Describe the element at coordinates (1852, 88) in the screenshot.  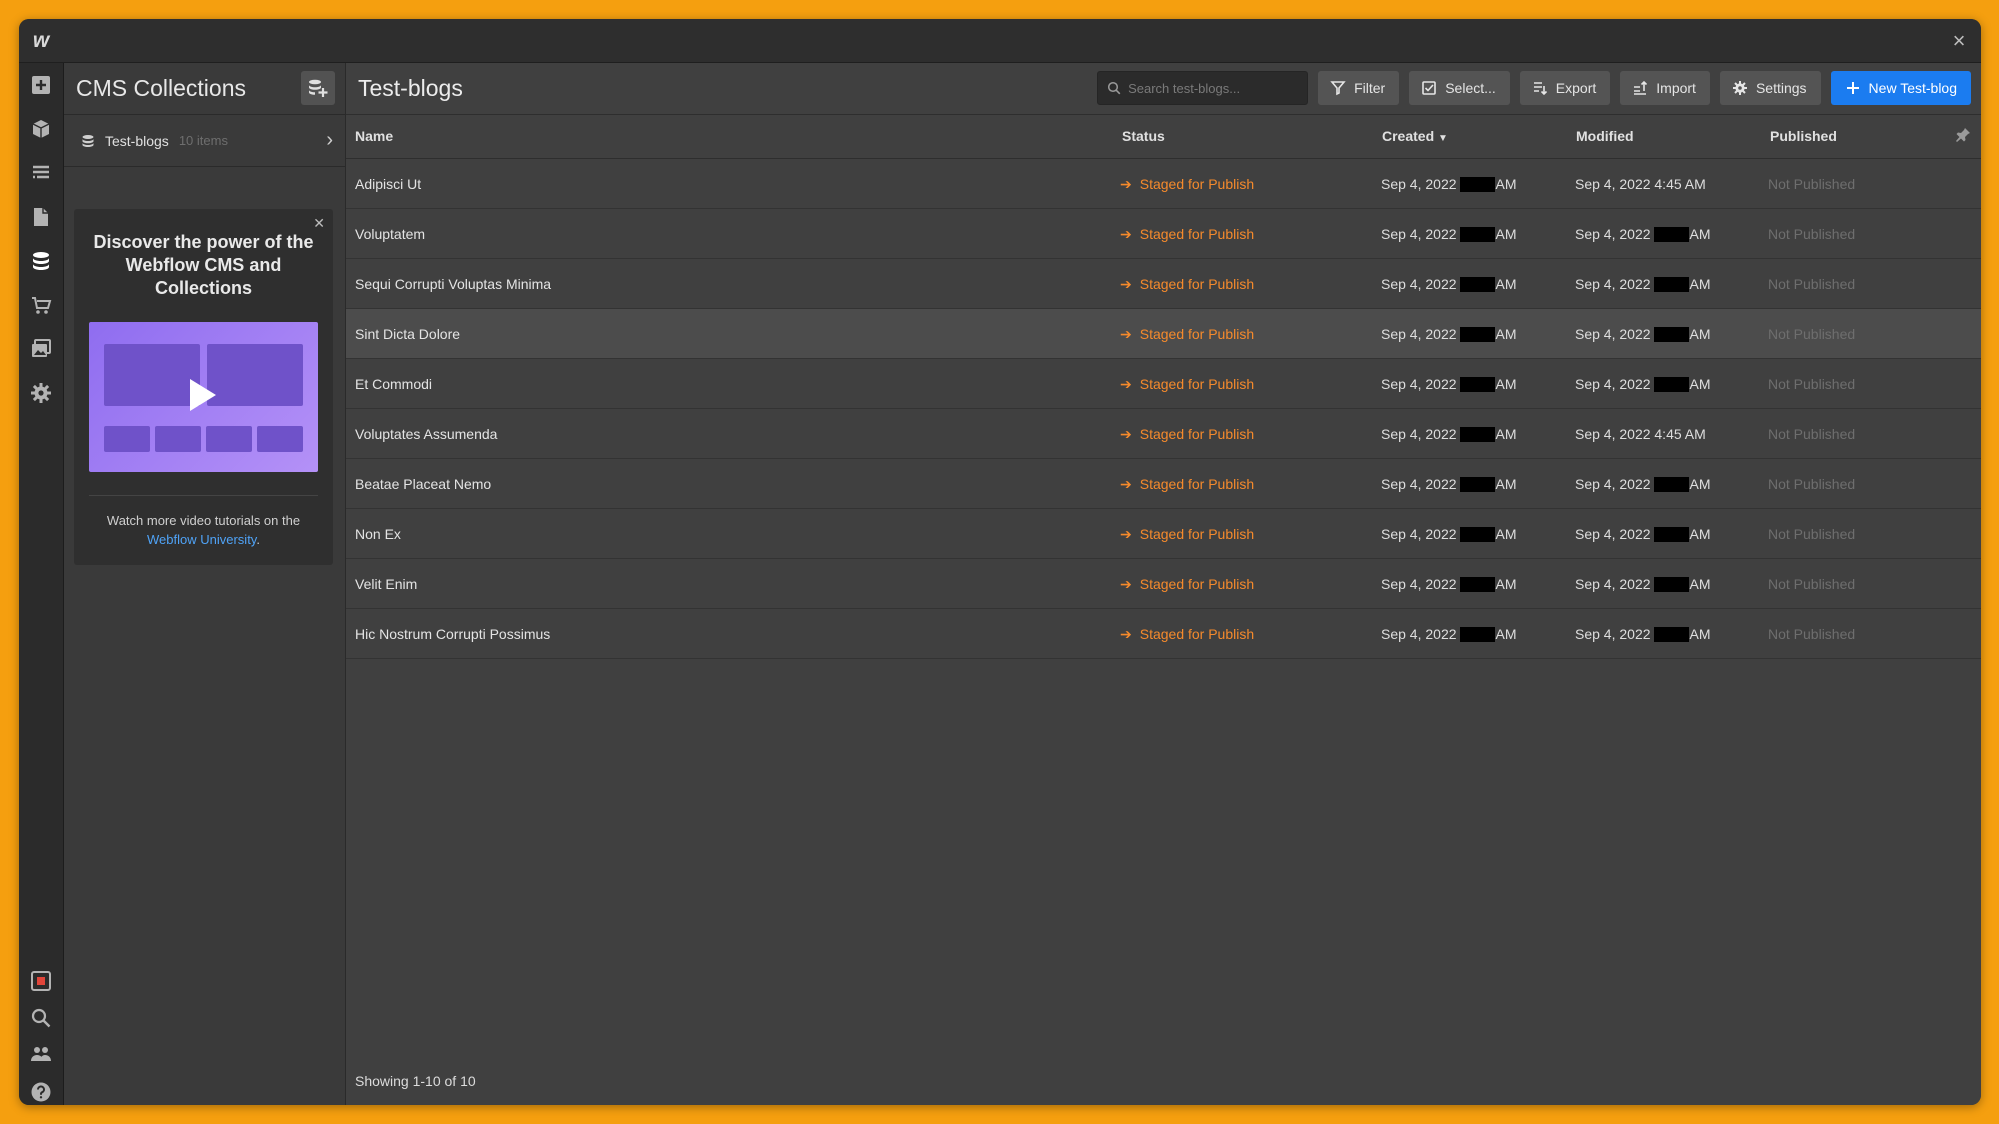
I see `plus-icon` at that location.